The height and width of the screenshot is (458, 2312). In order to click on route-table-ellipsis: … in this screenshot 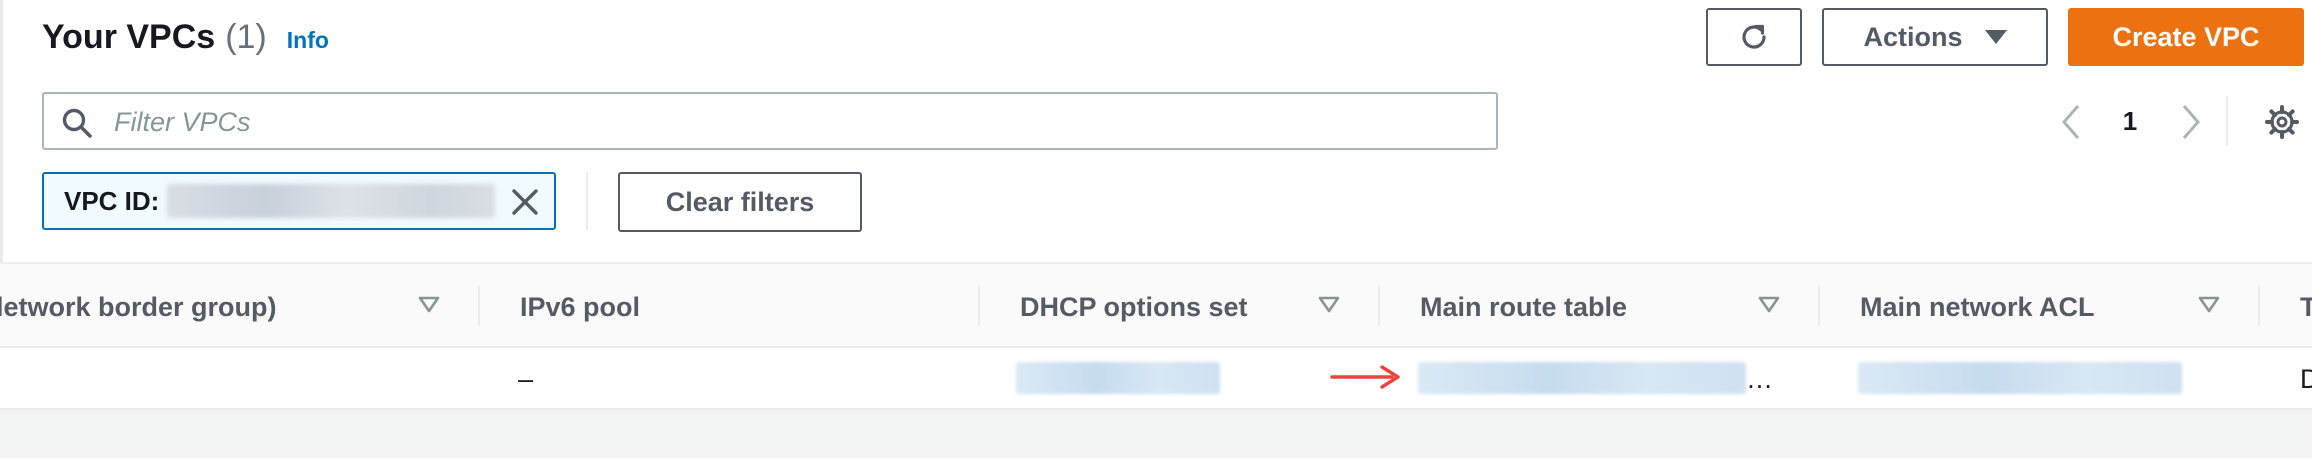, I will do `click(1759, 379)`.